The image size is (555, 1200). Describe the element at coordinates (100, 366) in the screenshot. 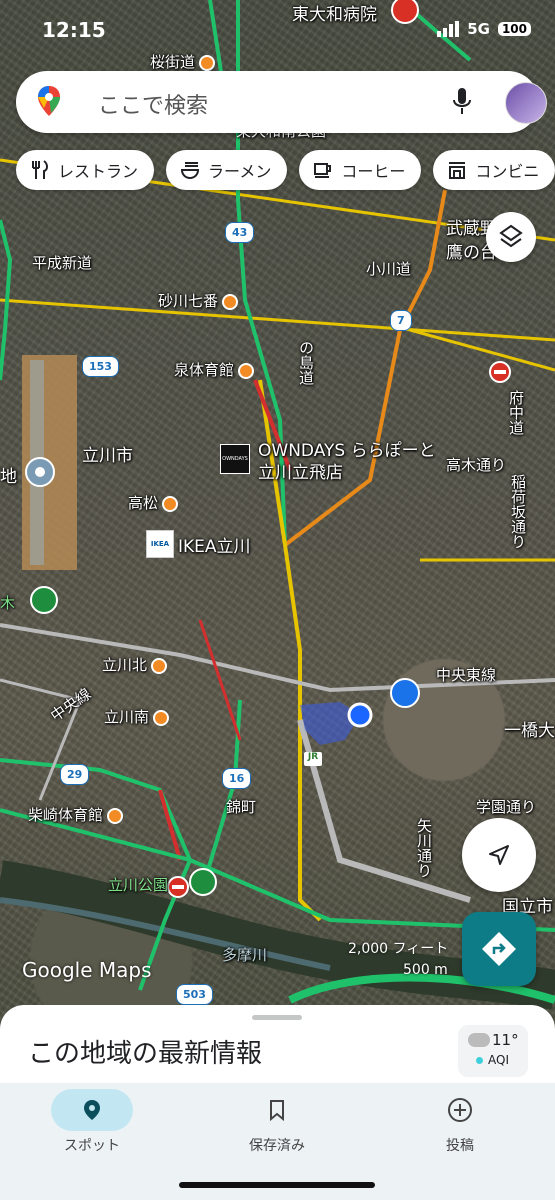

I see `route-shield-153: 153` at that location.